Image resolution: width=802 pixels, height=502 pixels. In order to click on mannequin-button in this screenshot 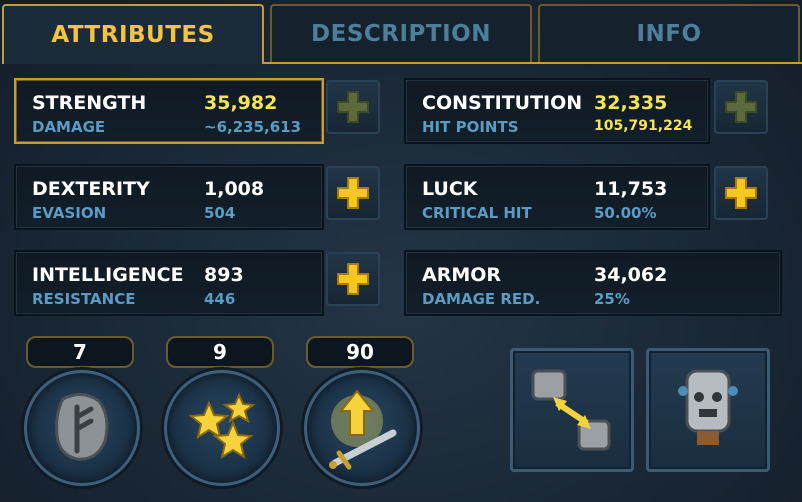, I will do `click(708, 410)`.